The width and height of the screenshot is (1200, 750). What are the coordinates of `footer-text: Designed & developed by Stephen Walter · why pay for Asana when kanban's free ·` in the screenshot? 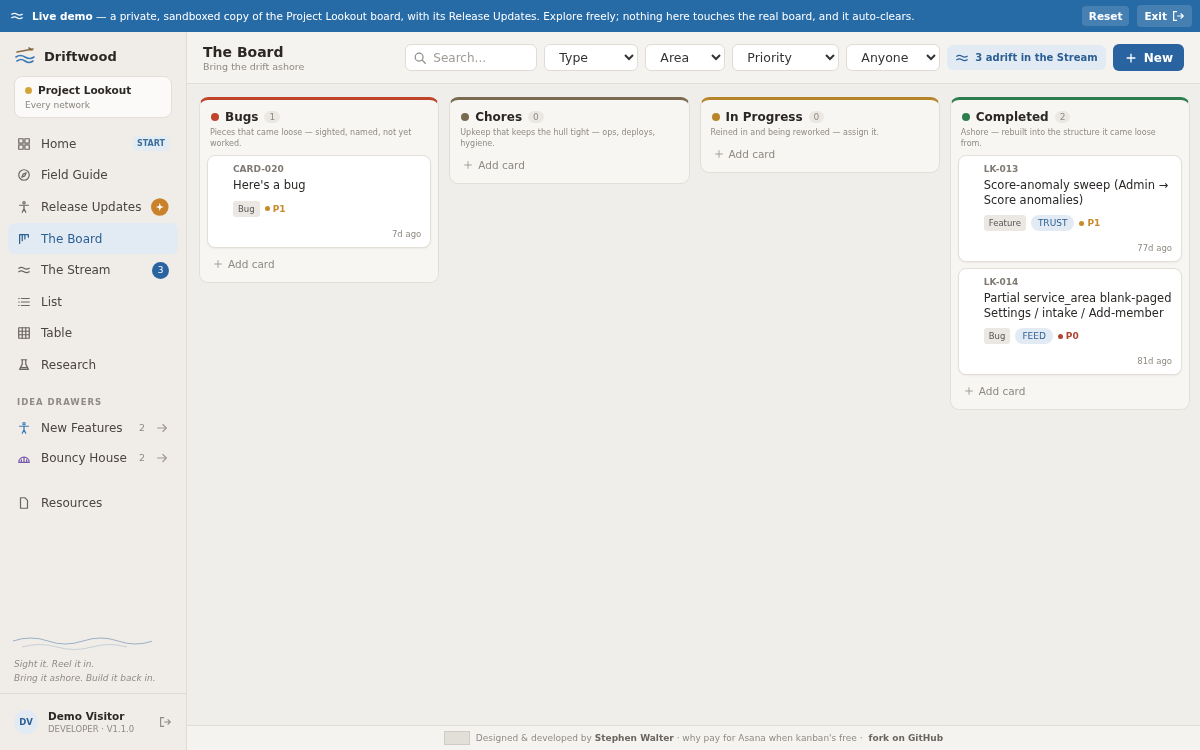 It's located at (669, 738).